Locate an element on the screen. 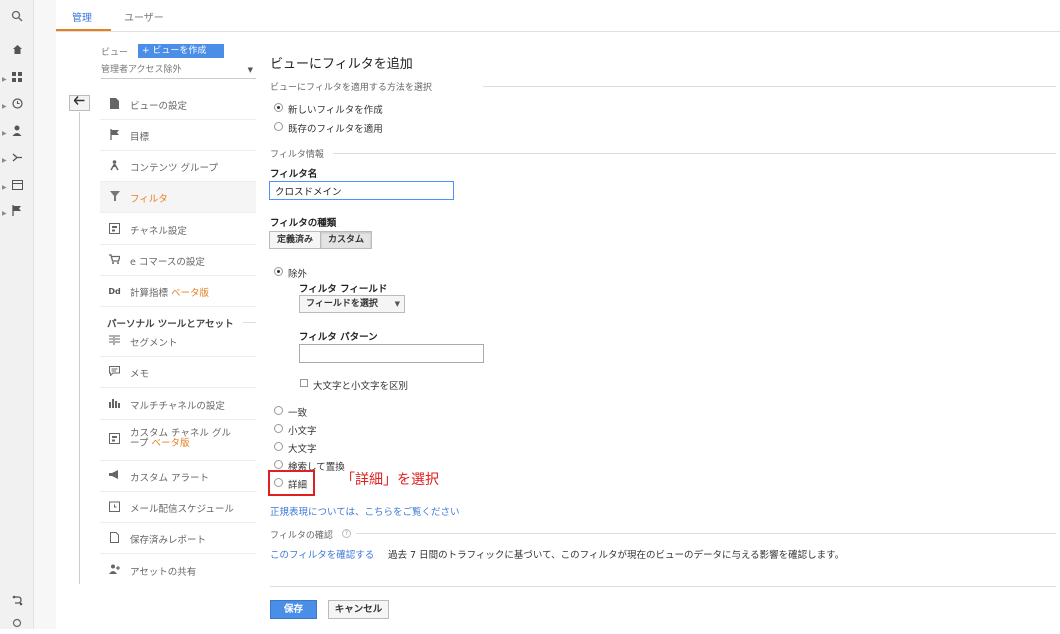 The image size is (1060, 634). sidebar-item-annotations: メモ is located at coordinates (178, 372).